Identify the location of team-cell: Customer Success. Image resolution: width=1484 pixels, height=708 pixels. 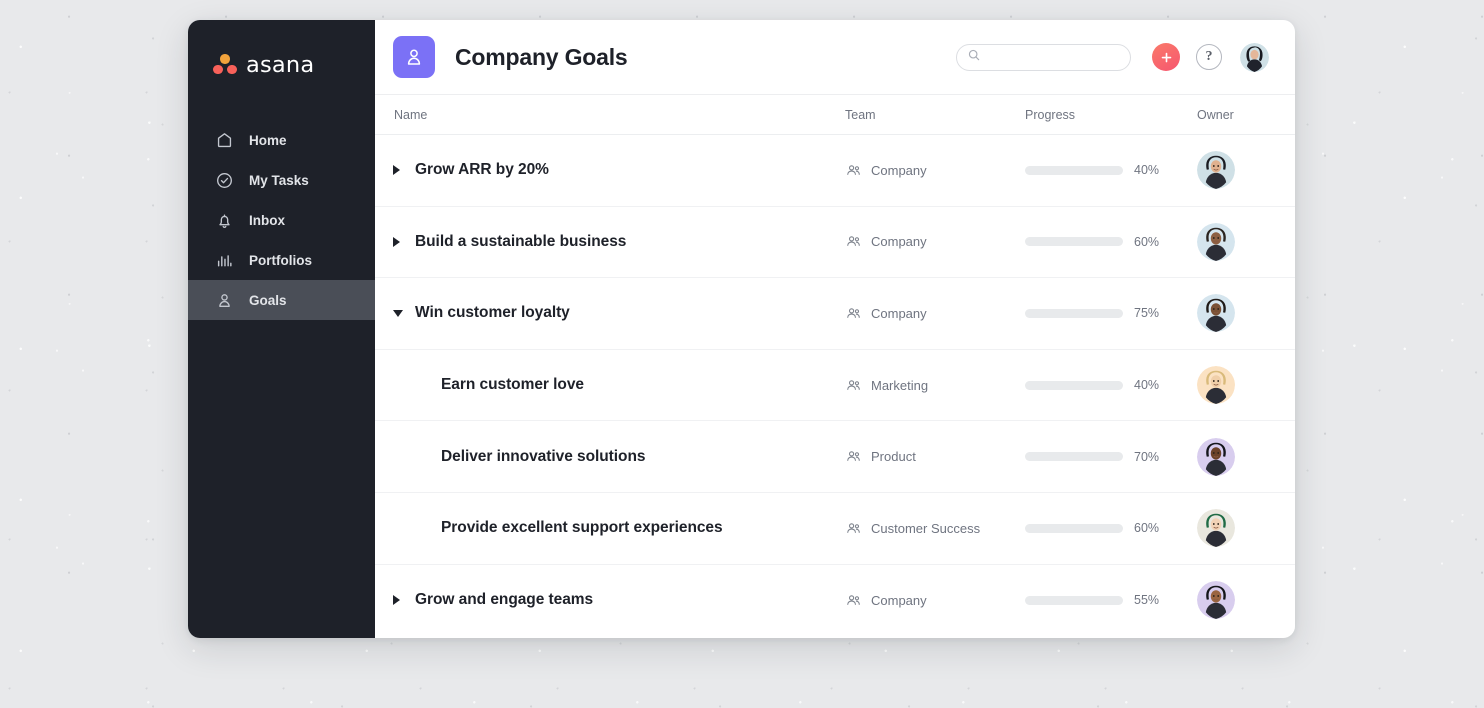
(935, 528).